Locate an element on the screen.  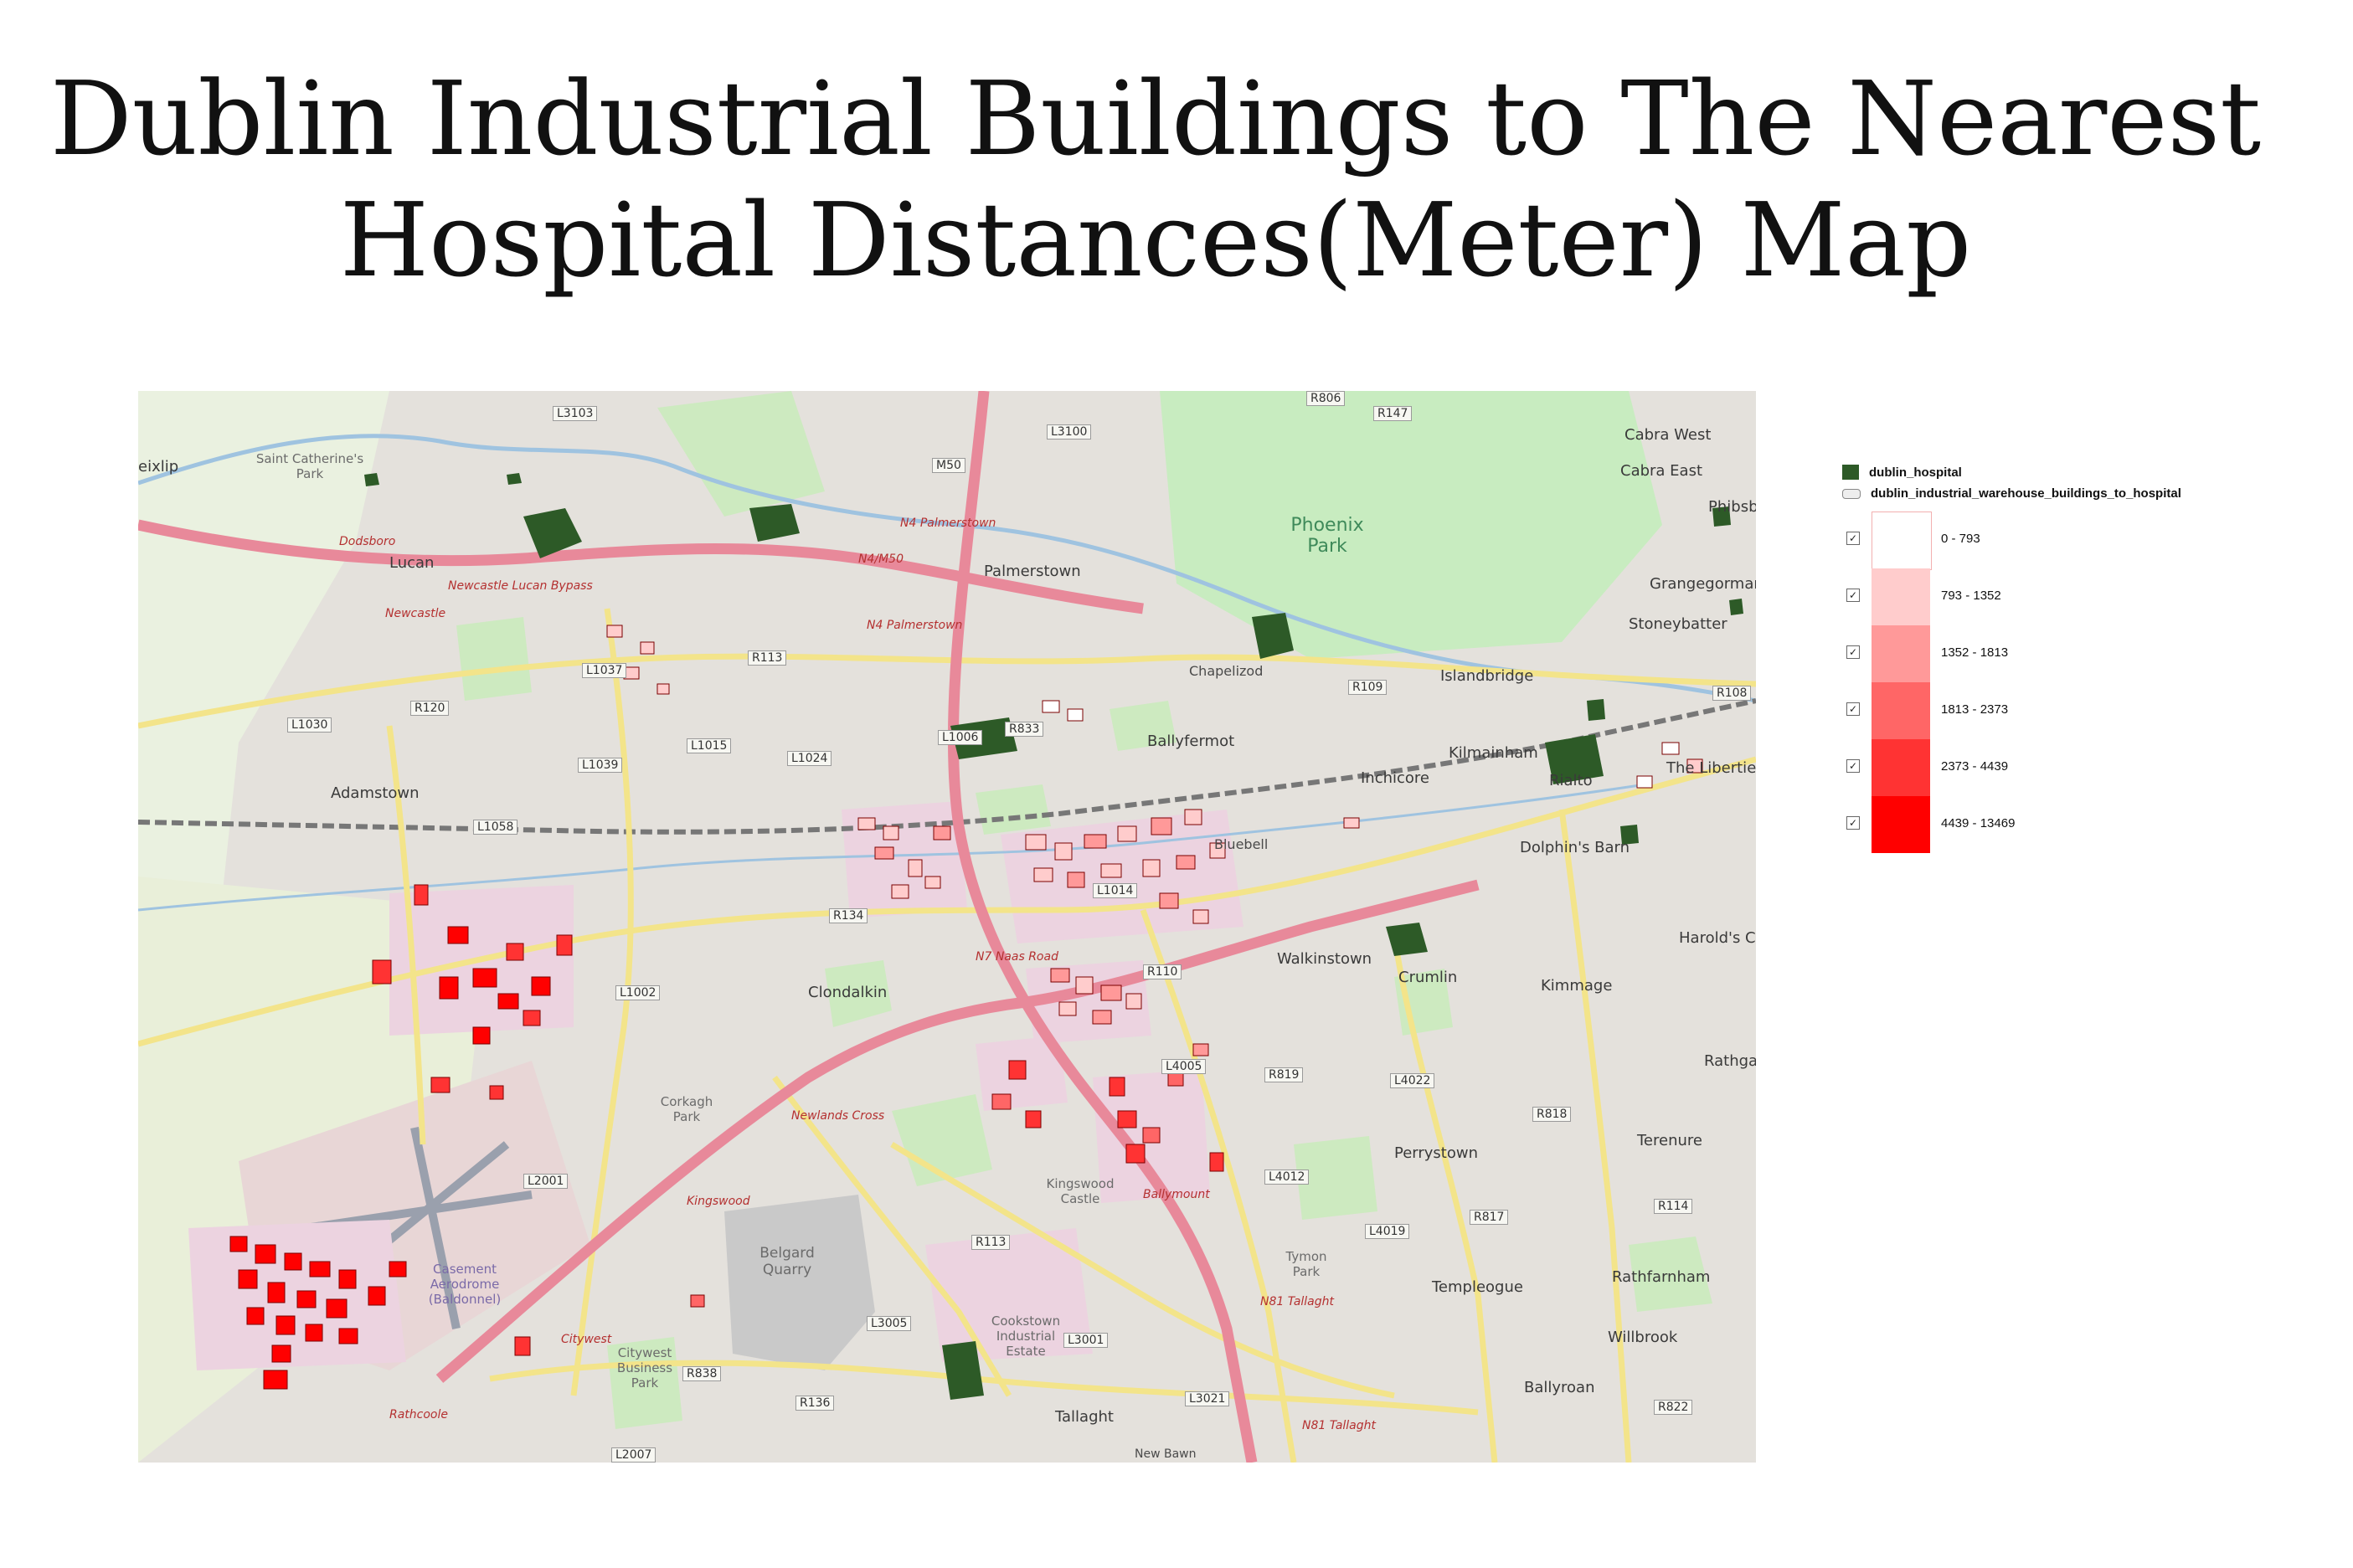
legend-class-4-label: 1813 - 2373 is located at coordinates (1975, 709).